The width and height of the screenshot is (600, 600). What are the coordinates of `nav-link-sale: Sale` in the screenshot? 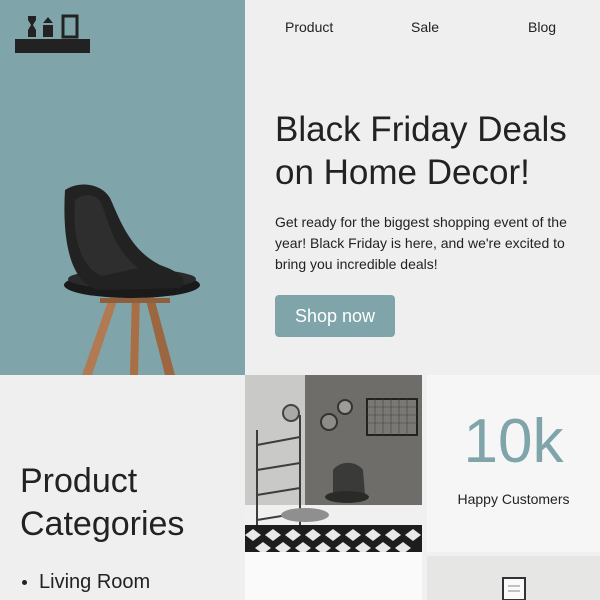 It's located at (425, 27).